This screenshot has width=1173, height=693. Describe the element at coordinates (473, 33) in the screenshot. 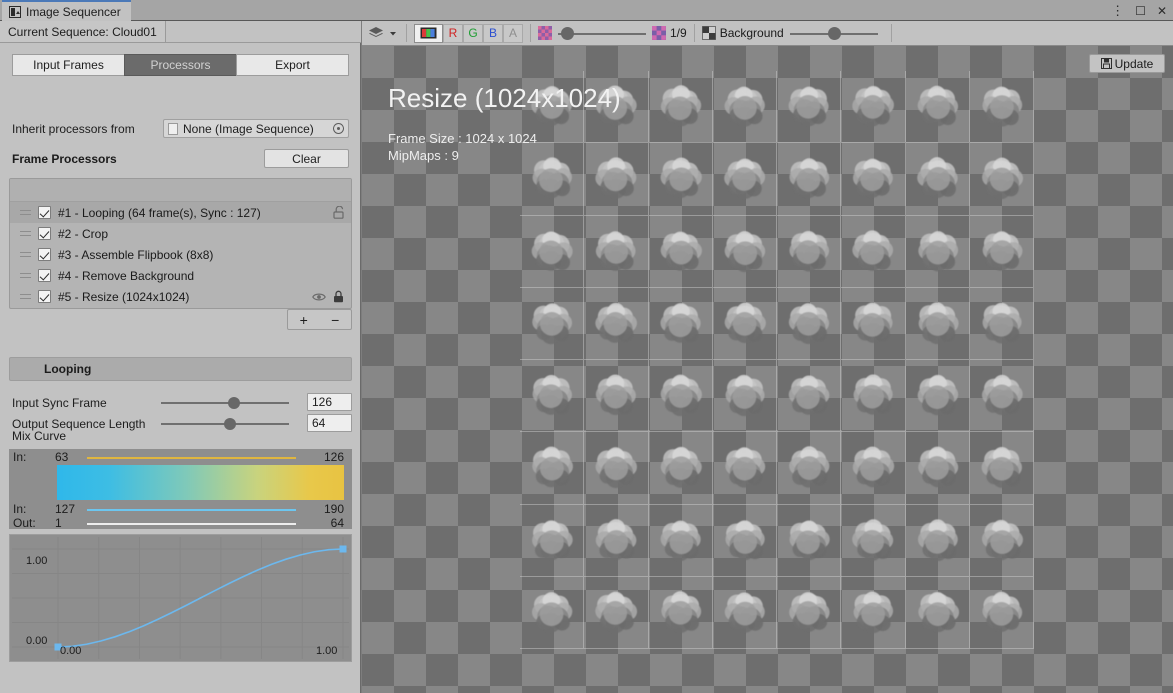

I see `channel-g-button: G` at that location.